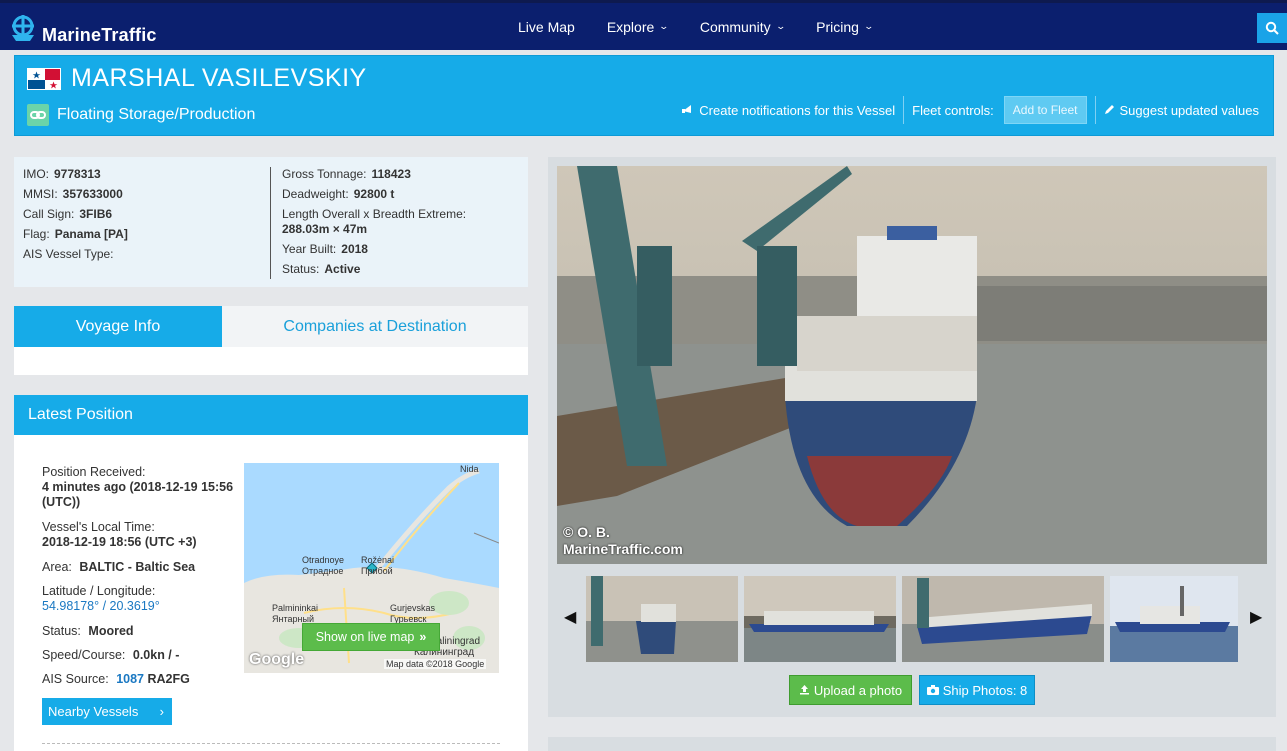  Describe the element at coordinates (374, 252) in the screenshot. I see `detail-year-built: Year Built: 2018` at that location.